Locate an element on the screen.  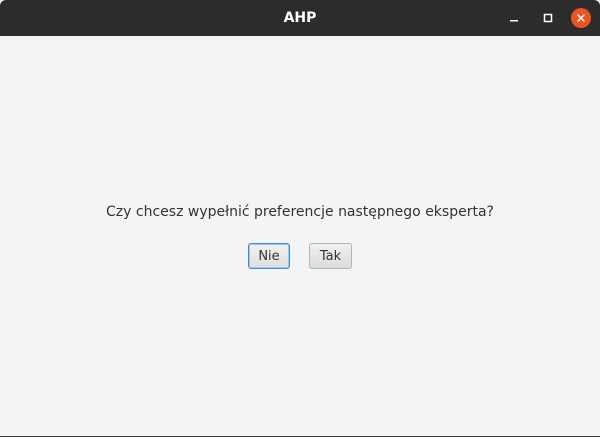
no-button: Nie is located at coordinates (269, 256).